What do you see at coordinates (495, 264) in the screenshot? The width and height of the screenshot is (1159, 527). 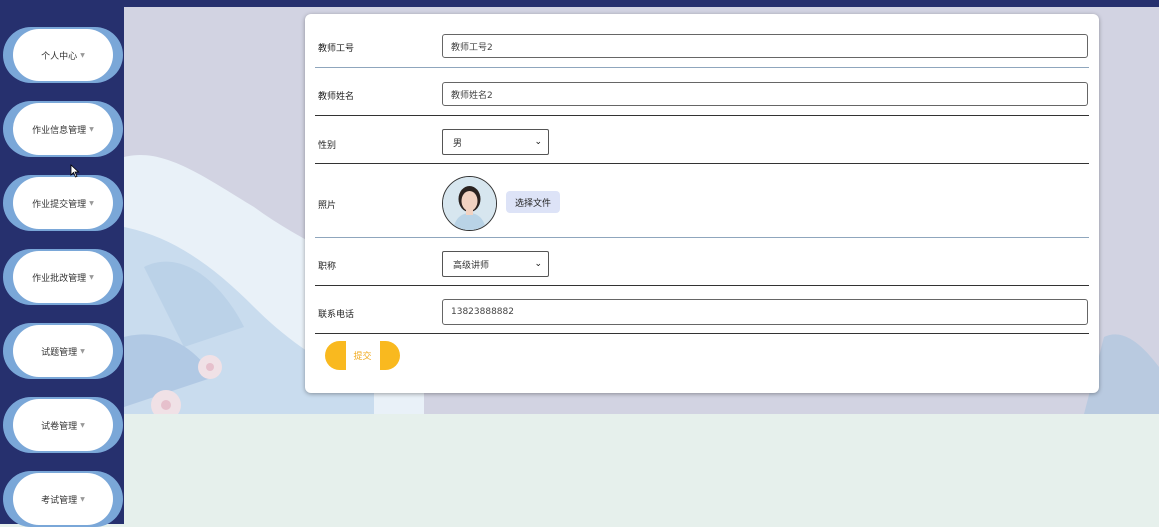 I see `title-select: 高级讲师 ⌄` at bounding box center [495, 264].